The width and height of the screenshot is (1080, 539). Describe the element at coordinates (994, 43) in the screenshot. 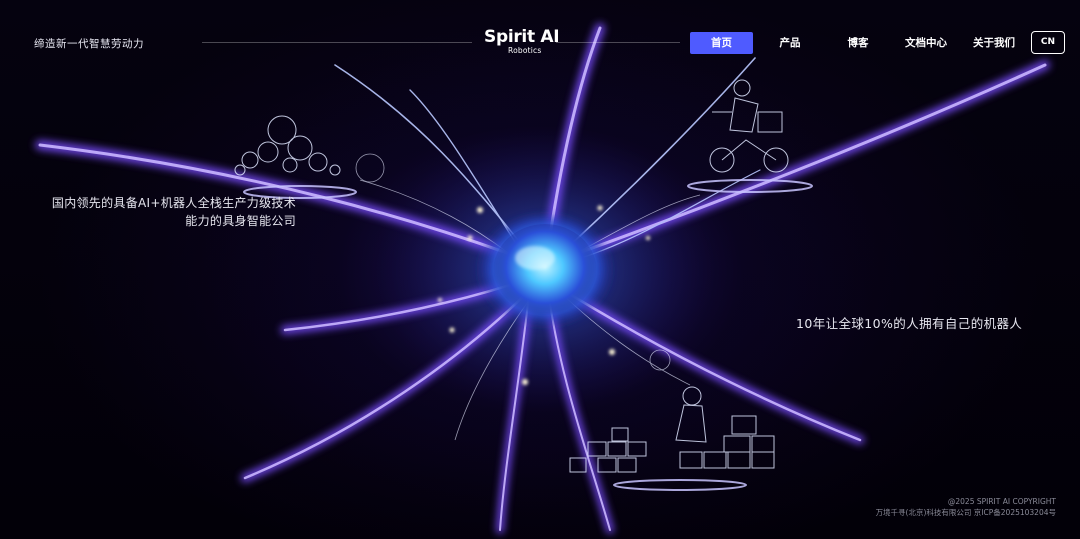

I see `nav-about: 关于我们` at that location.